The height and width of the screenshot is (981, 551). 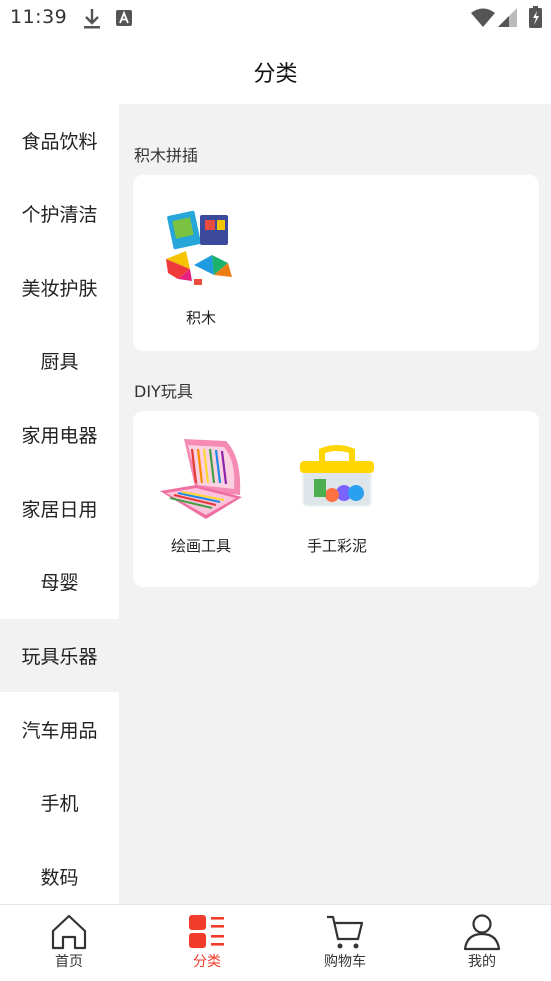 What do you see at coordinates (345, 932) in the screenshot?
I see `cart-icon` at bounding box center [345, 932].